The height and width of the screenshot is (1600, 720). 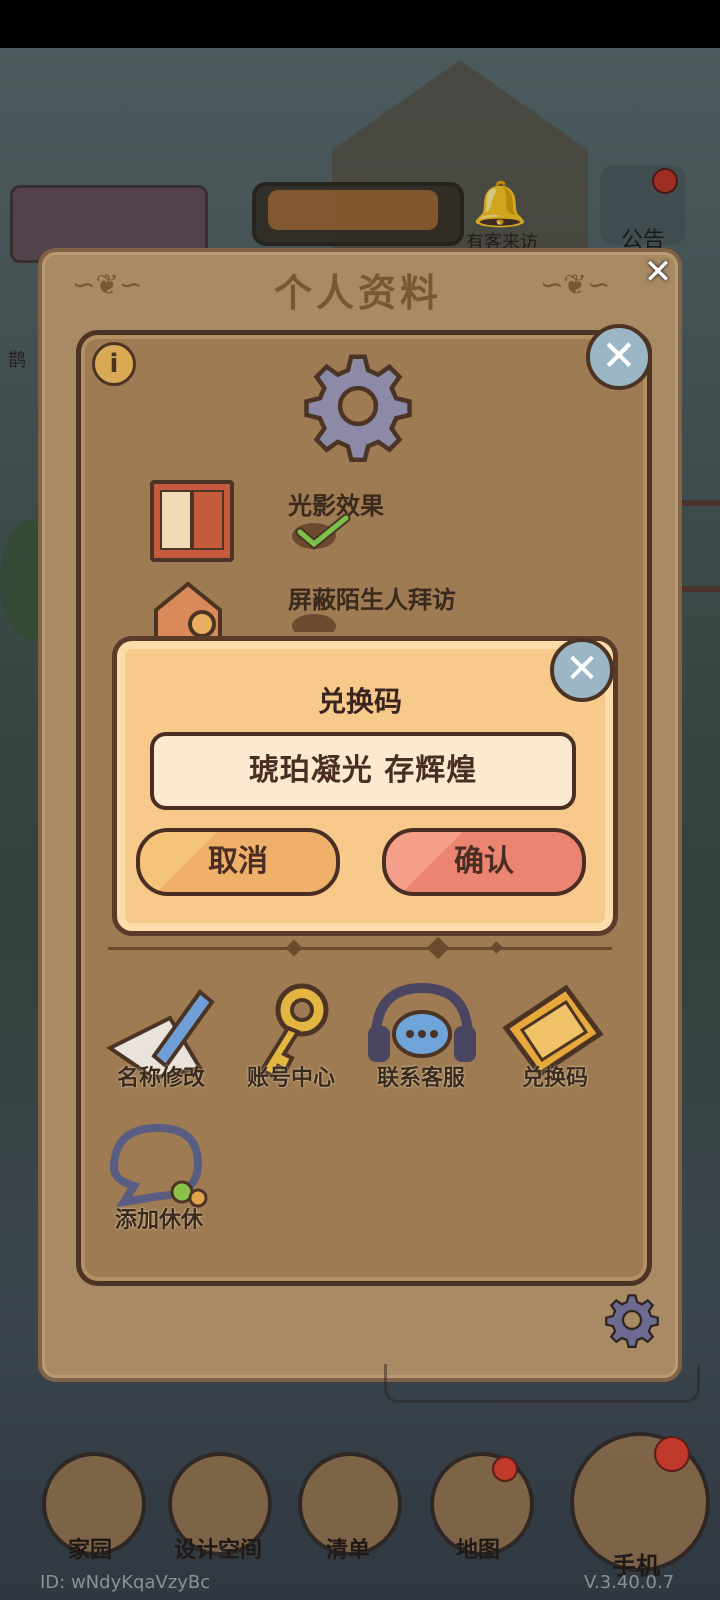 What do you see at coordinates (554, 1078) in the screenshot?
I see `action-label-redeem: 兑换码` at bounding box center [554, 1078].